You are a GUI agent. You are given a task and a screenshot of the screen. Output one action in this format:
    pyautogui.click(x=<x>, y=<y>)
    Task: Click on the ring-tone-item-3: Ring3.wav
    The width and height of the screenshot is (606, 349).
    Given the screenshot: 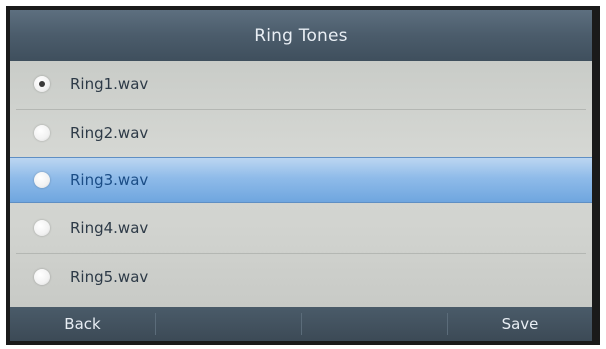 What is the action you would take?
    pyautogui.click(x=301, y=180)
    